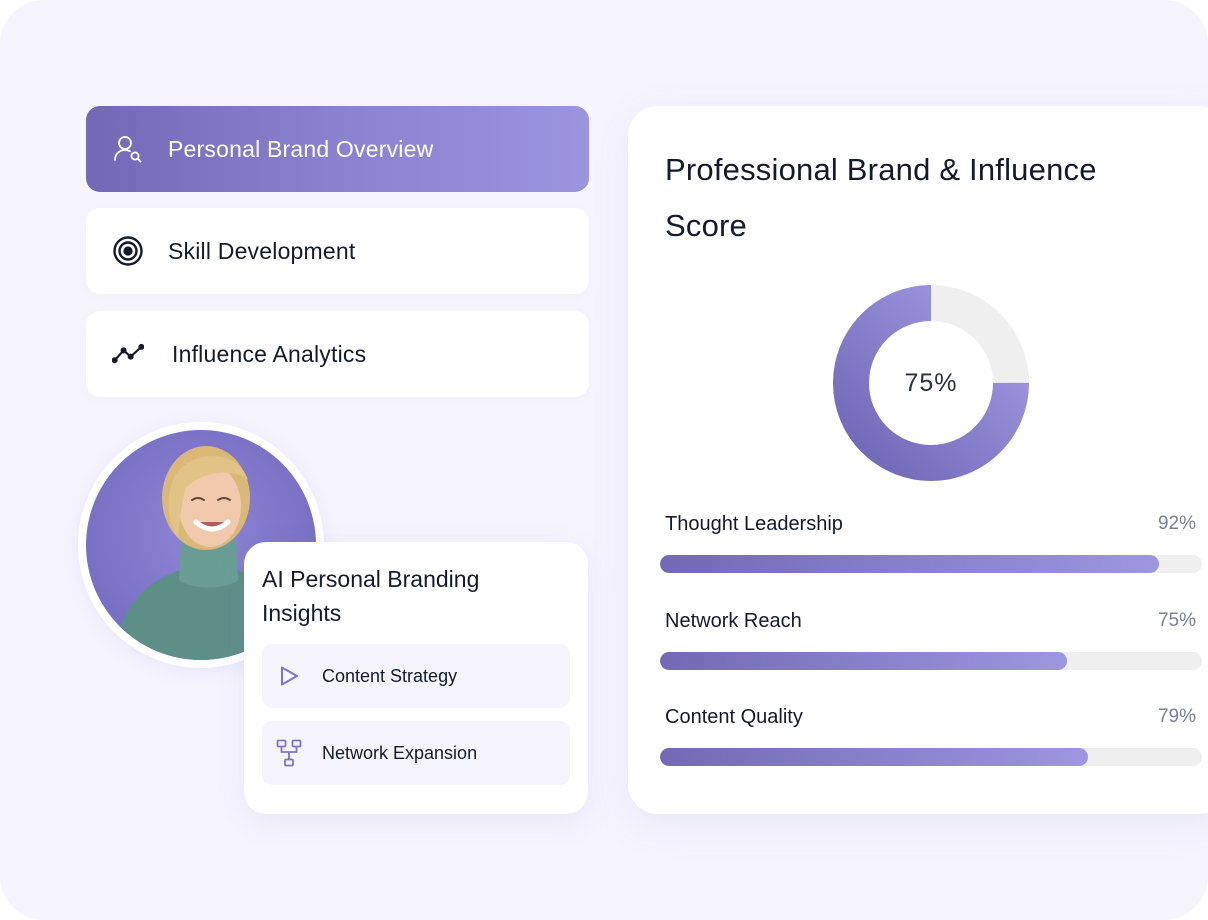 Image resolution: width=1208 pixels, height=920 pixels. I want to click on nav-label: Influence Analytics, so click(269, 353).